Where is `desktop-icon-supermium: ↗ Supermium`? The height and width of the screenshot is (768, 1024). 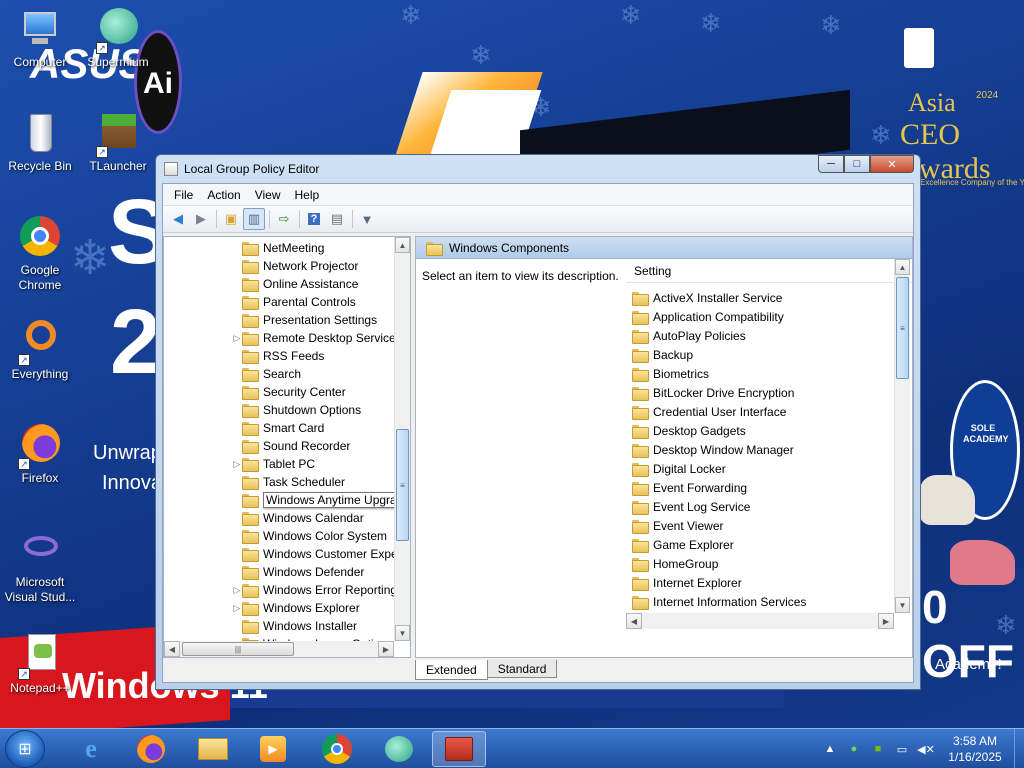 desktop-icon-supermium: ↗ Supermium is located at coordinates (118, 39).